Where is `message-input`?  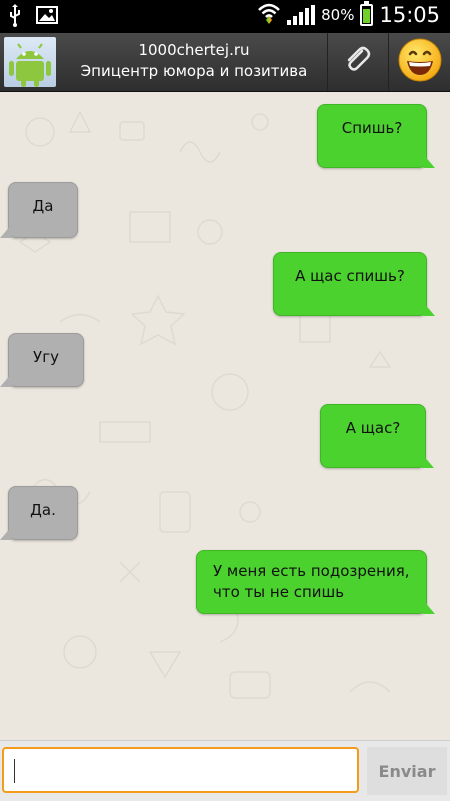
message-input is located at coordinates (180, 770).